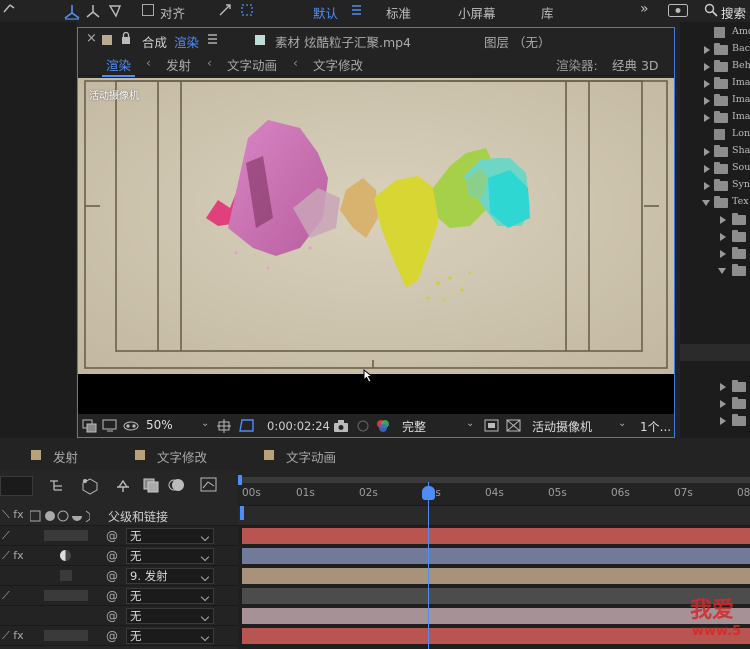 This screenshot has height=649, width=750. What do you see at coordinates (170, 576) in the screenshot?
I see `parent-dropdown: 9. 发射` at bounding box center [170, 576].